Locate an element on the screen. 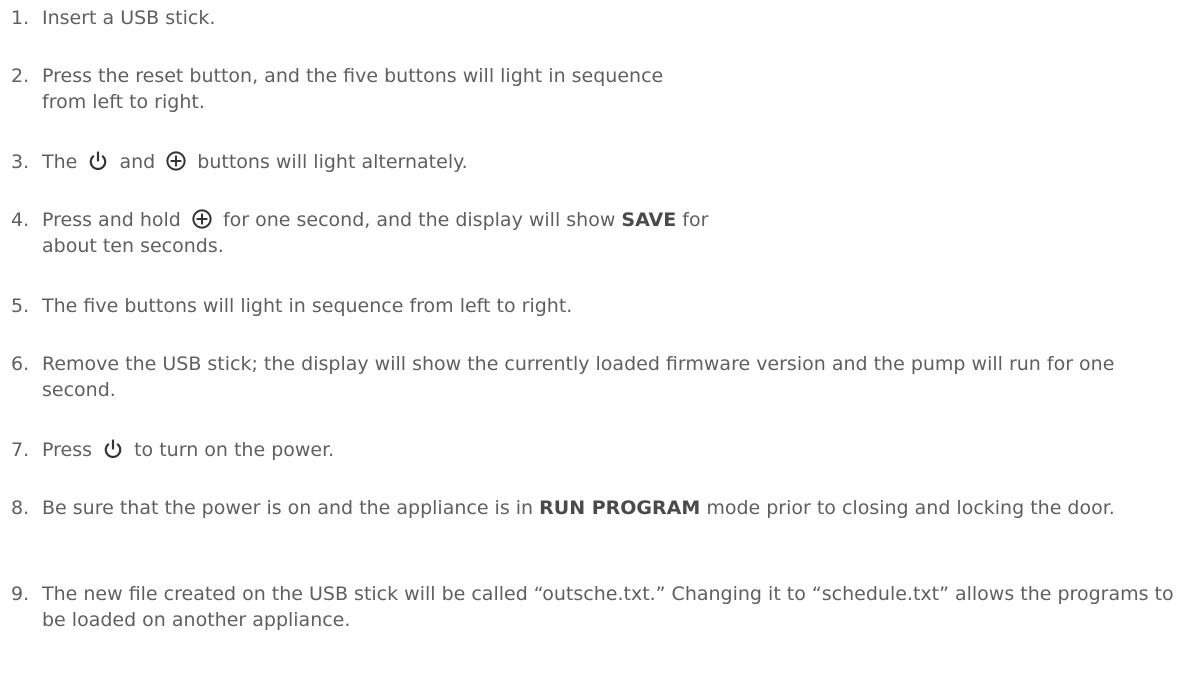  step-number: 1. is located at coordinates (20, 18).